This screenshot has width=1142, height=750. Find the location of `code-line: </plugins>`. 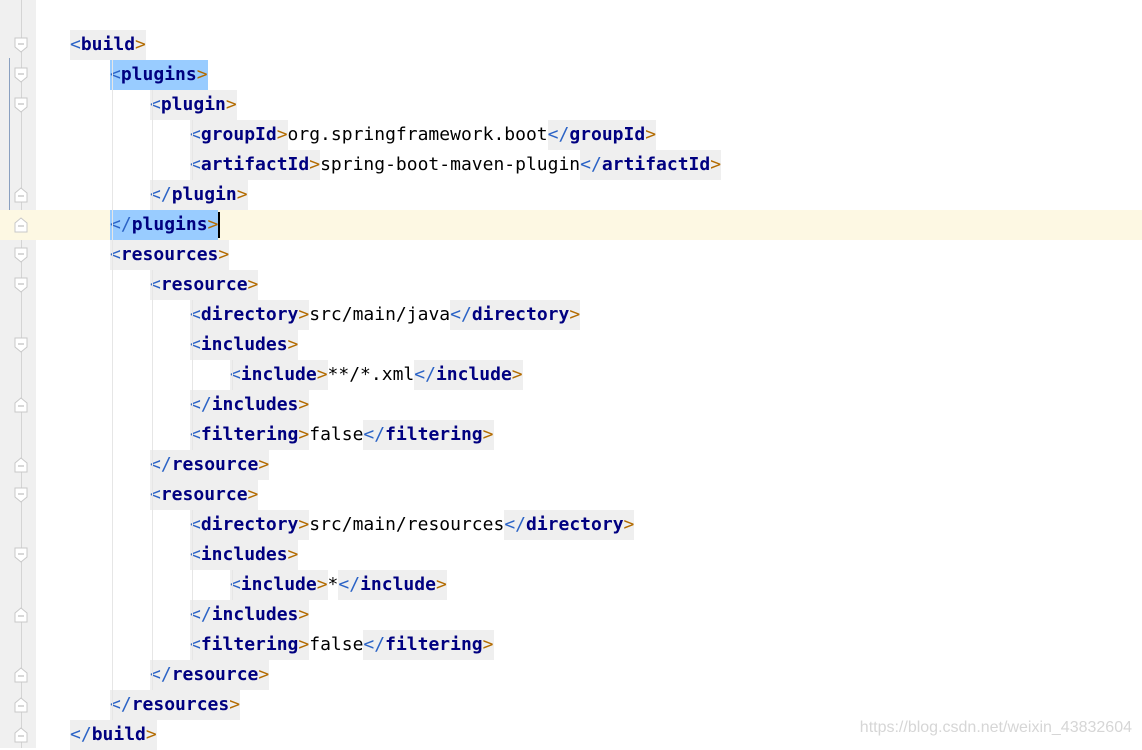

code-line: </plugins> is located at coordinates (571, 225).